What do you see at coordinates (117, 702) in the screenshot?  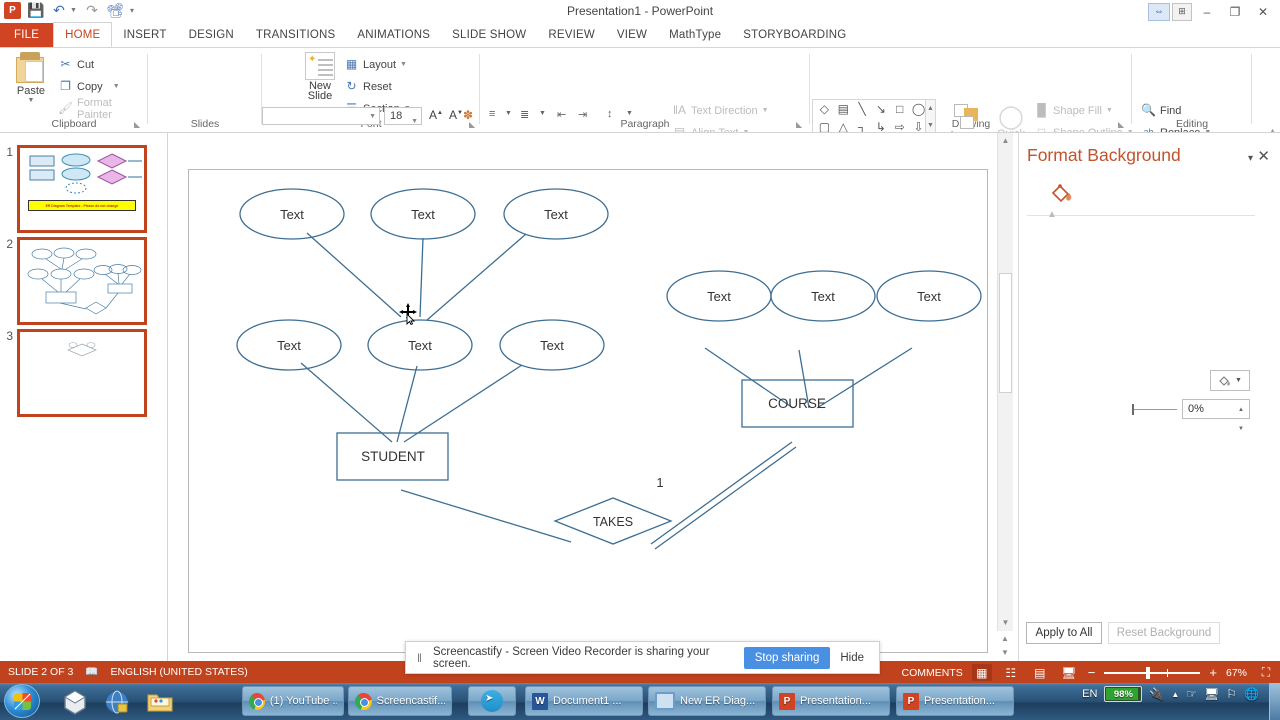 I see `quicklaunch-internet-icon` at bounding box center [117, 702].